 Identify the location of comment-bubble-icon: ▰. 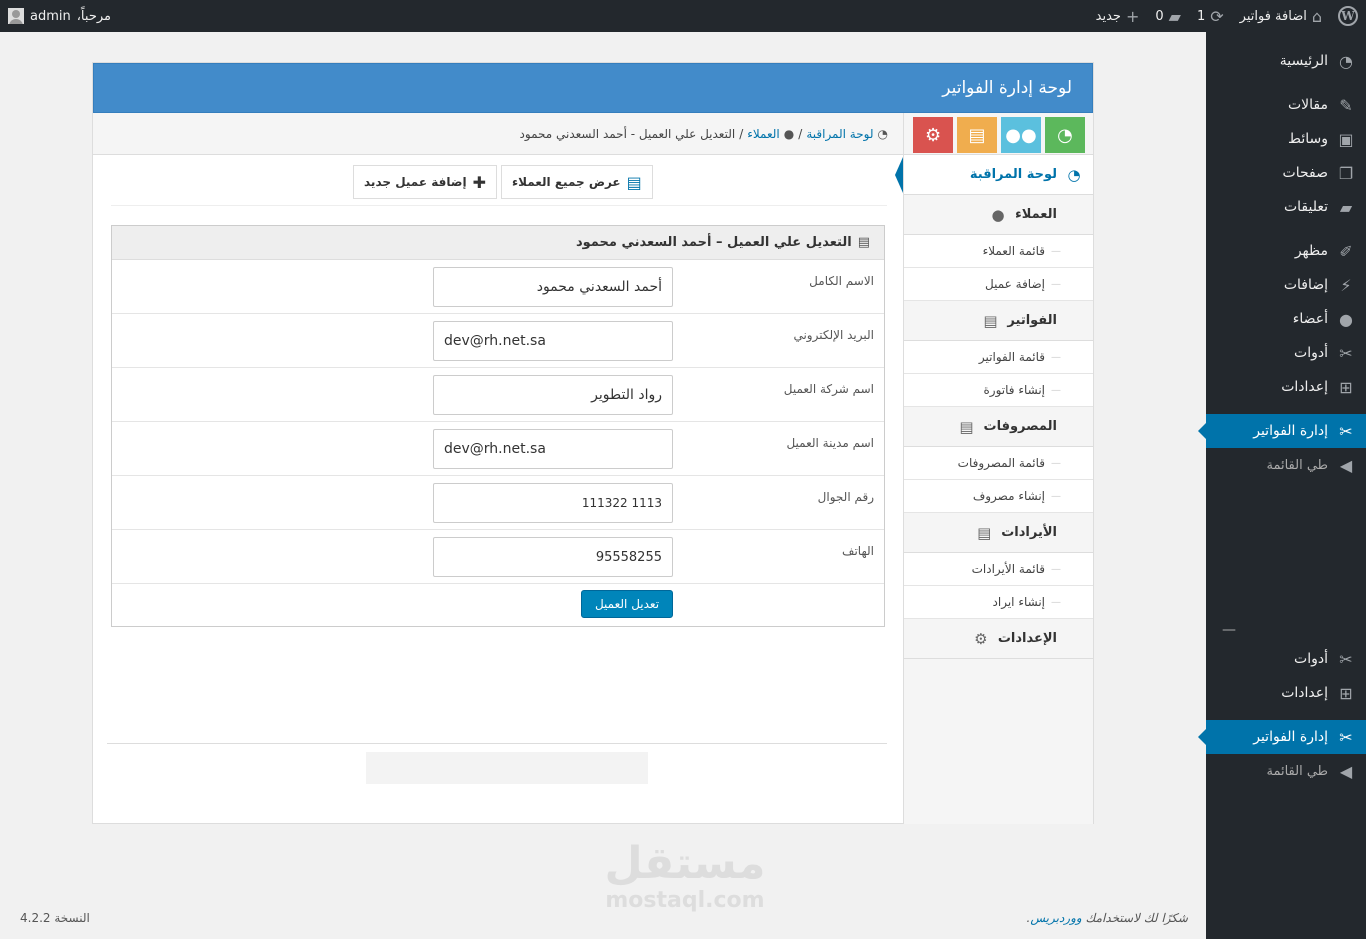
(1174, 16).